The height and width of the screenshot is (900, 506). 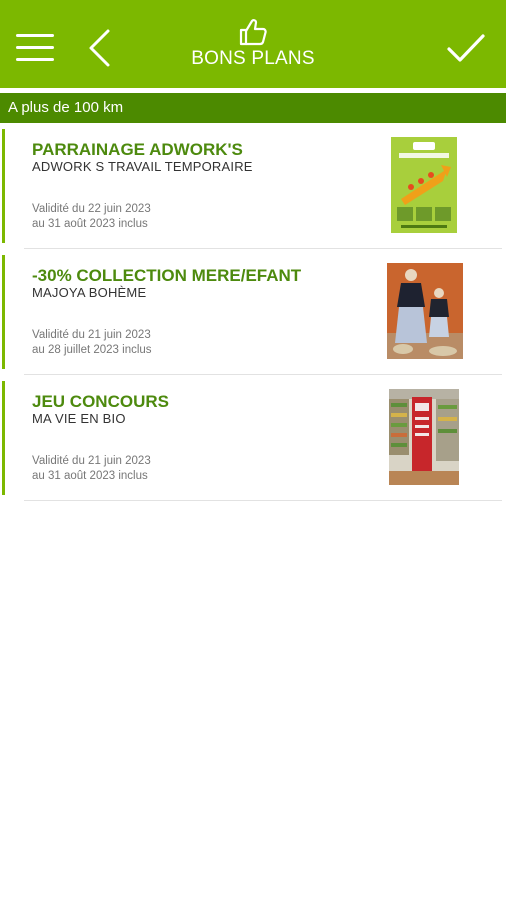 What do you see at coordinates (142, 166) in the screenshot?
I see `offer-merchant: ADWORK S TRAVAIL TEMPORAIRE` at bounding box center [142, 166].